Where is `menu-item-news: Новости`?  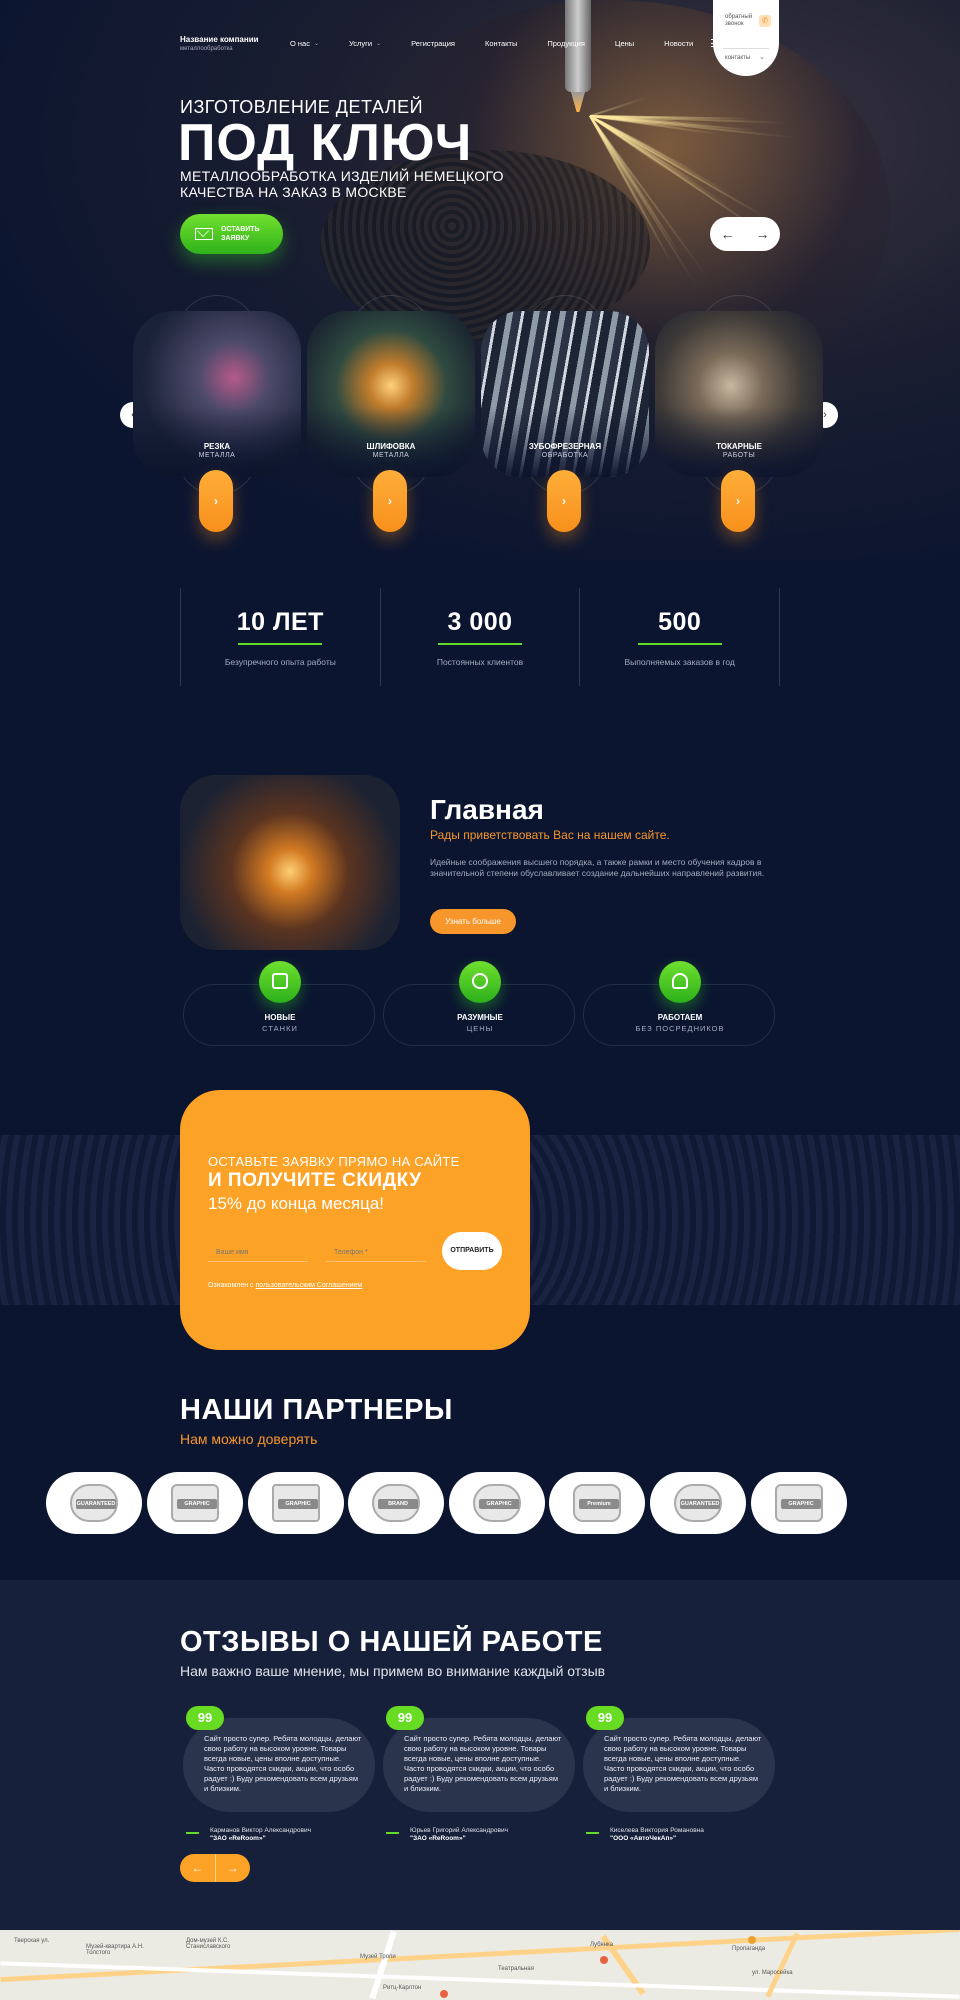
menu-item-news: Новости is located at coordinates (678, 43).